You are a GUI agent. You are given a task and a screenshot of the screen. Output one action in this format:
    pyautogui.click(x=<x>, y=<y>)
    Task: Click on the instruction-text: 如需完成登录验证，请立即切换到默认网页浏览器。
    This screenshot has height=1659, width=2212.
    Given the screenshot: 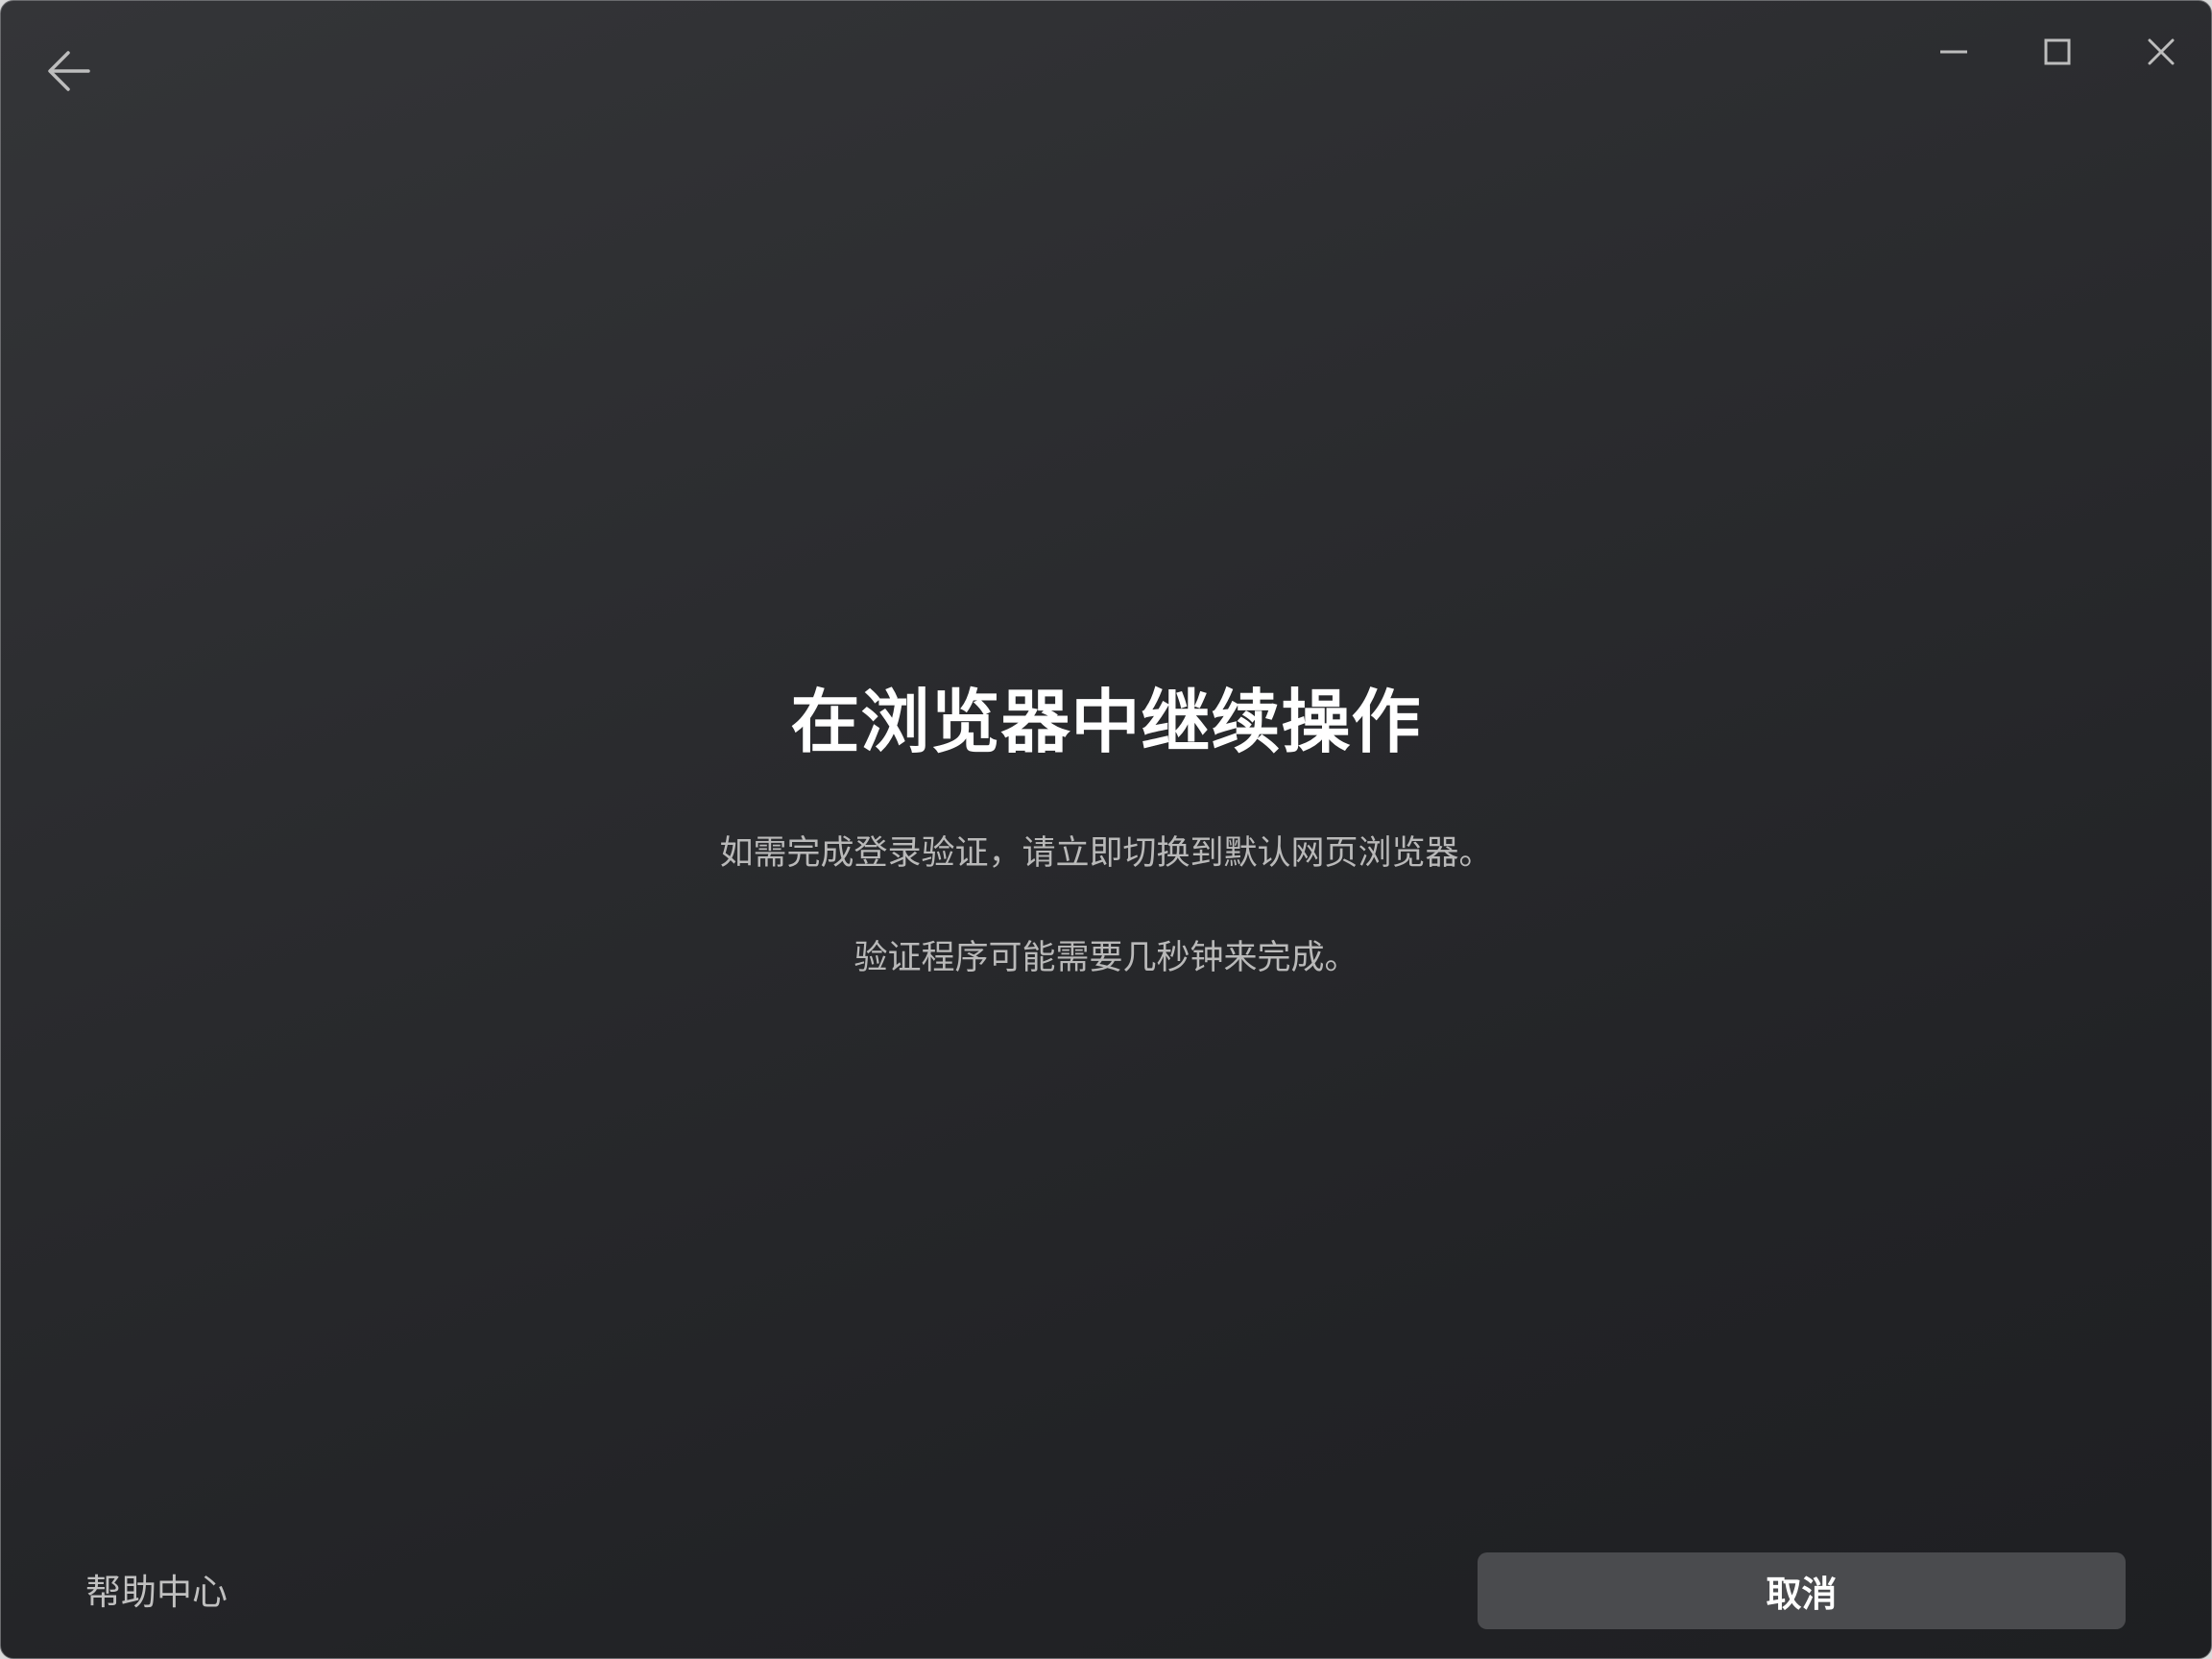 What is the action you would take?
    pyautogui.click(x=1106, y=853)
    